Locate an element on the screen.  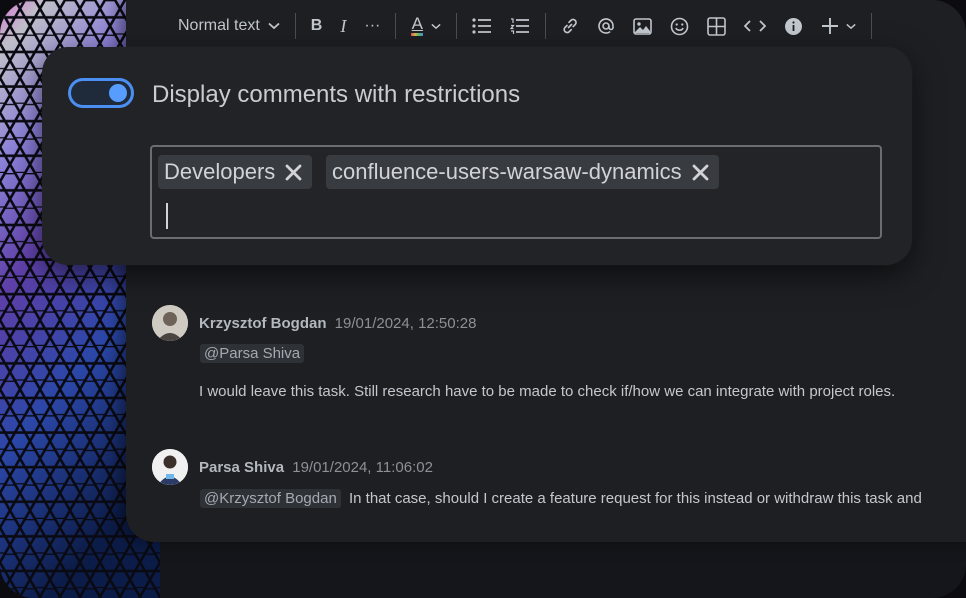
bullet-list-button is located at coordinates (482, 26).